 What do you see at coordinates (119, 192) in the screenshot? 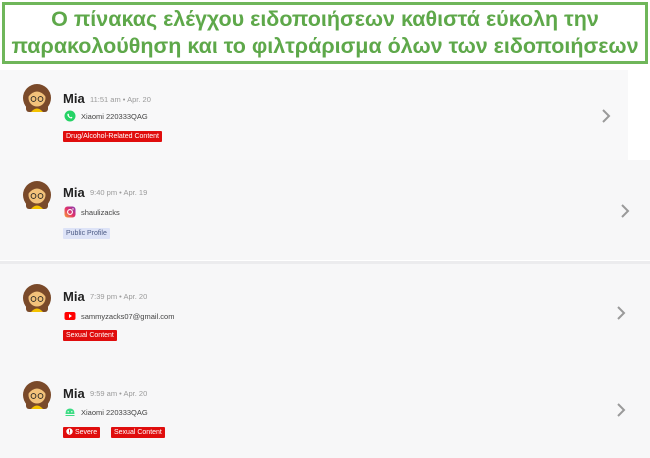
I see `alert-time: 9:40 pm • Apr. 19` at bounding box center [119, 192].